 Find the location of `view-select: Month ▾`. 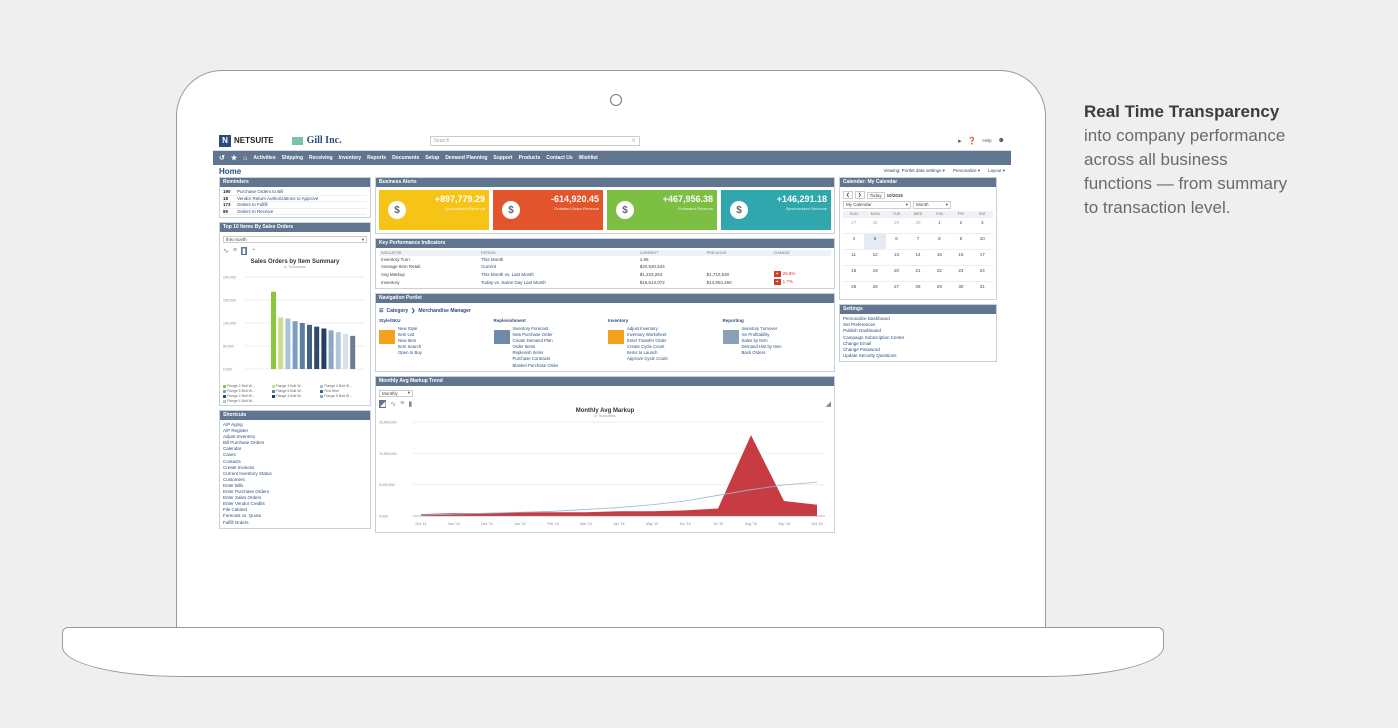

view-select: Month ▾ is located at coordinates (932, 205).